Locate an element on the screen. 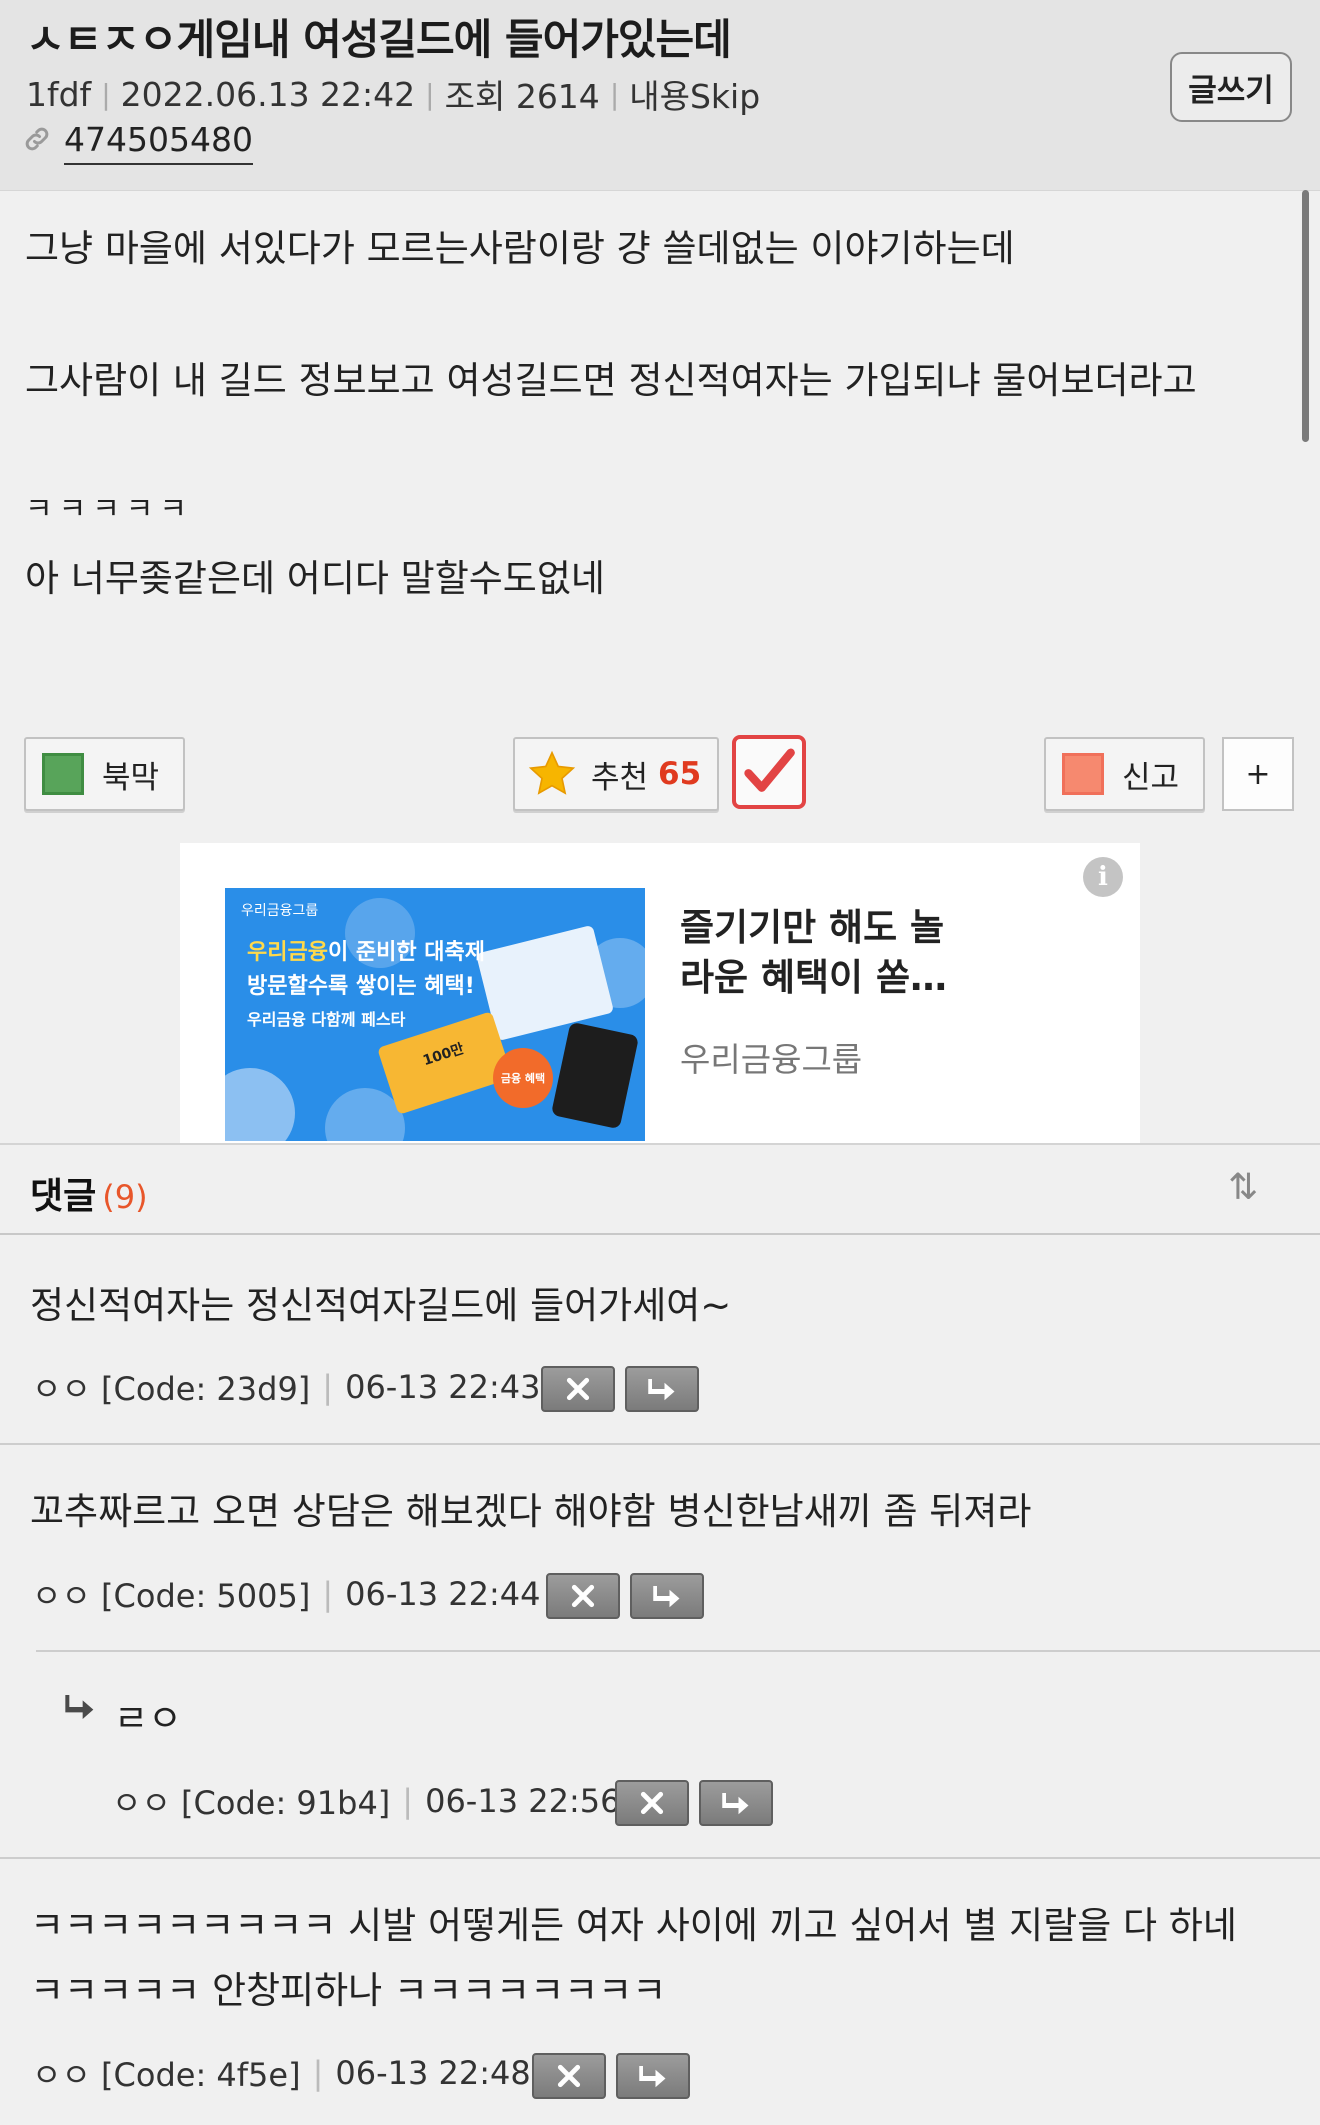 The width and height of the screenshot is (1320, 2125). reply-text: ㄹㅇ is located at coordinates (148, 1718).